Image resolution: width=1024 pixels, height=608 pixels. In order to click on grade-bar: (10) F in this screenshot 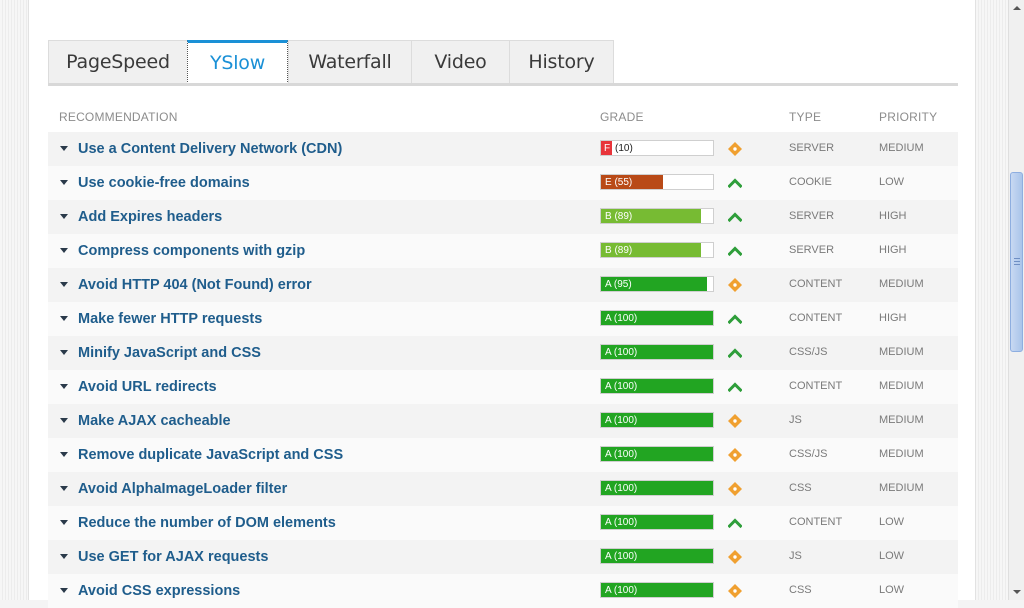, I will do `click(657, 148)`.